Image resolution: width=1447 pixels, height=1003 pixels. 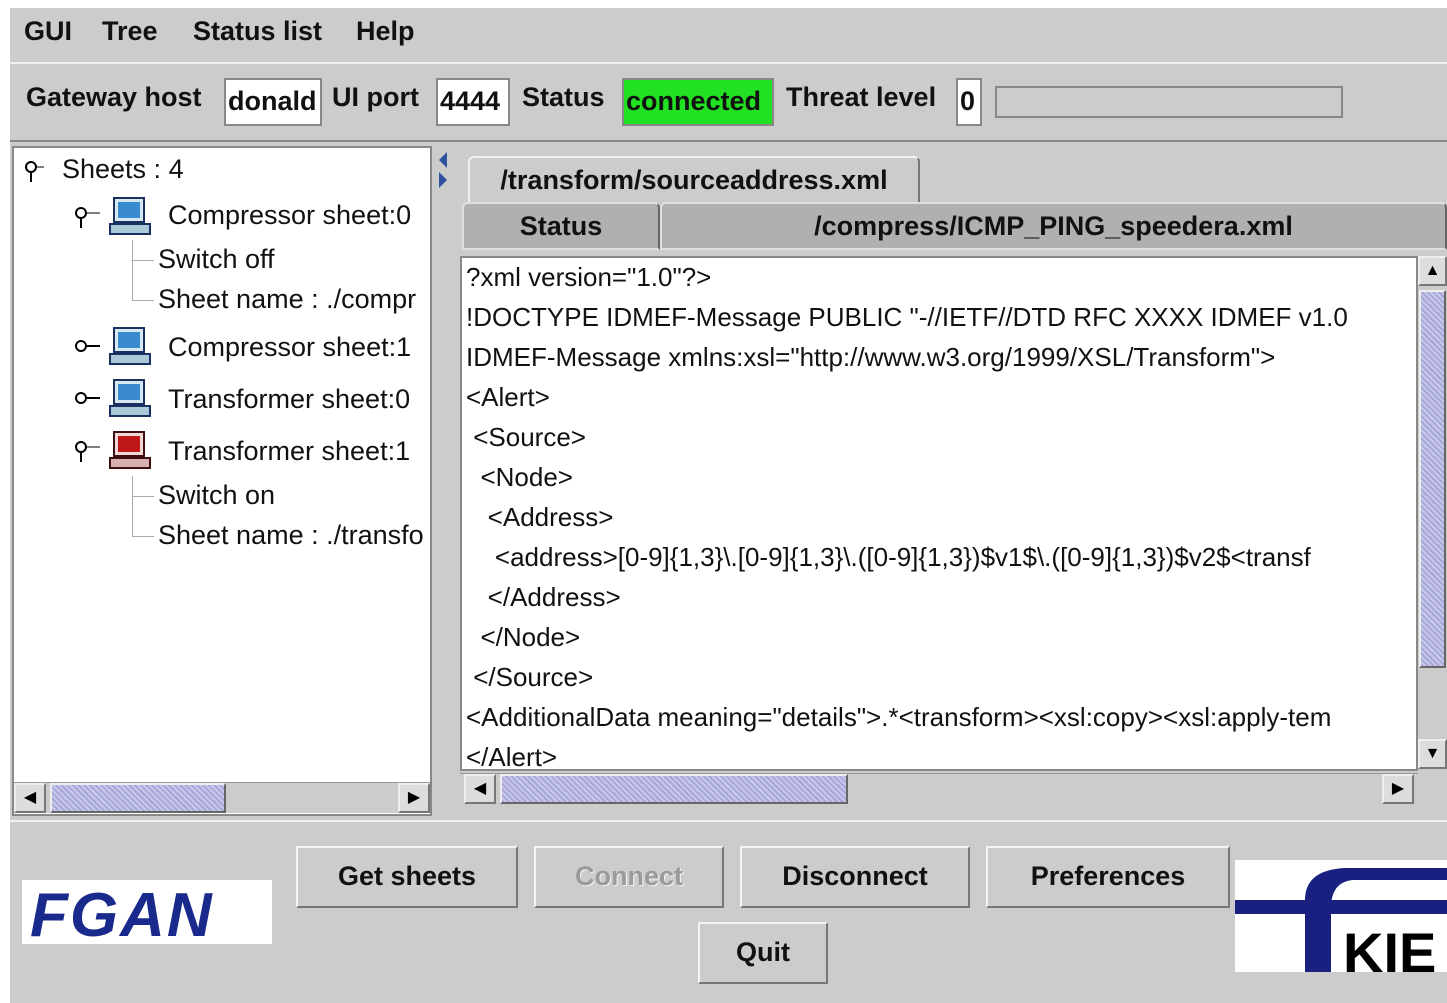 I want to click on tab-transform-sourceaddress: /transform/sourceaddress.xml, so click(x=694, y=180).